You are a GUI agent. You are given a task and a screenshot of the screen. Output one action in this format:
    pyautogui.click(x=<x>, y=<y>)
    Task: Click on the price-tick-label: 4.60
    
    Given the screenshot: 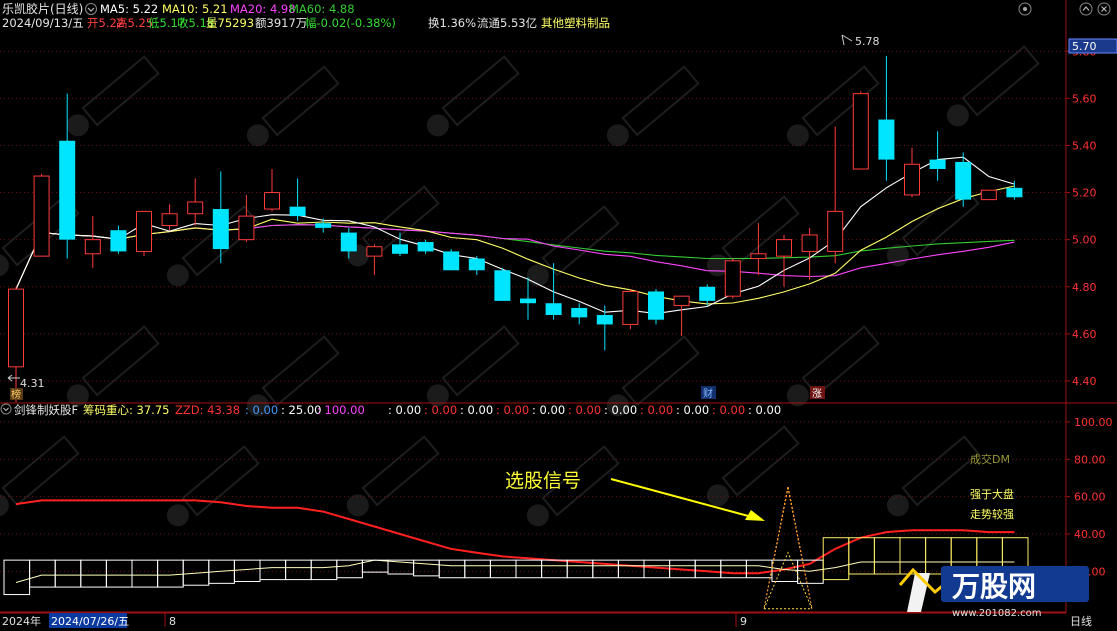 What is the action you would take?
    pyautogui.click(x=1084, y=334)
    